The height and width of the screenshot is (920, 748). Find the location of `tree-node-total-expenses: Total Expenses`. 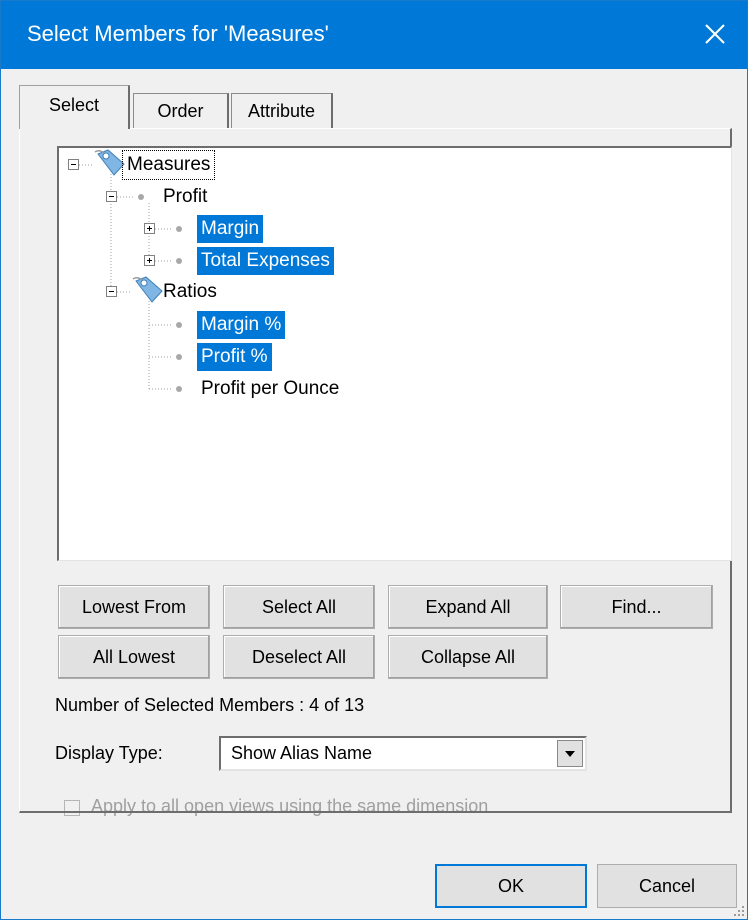

tree-node-total-expenses: Total Expenses is located at coordinates (265, 261).